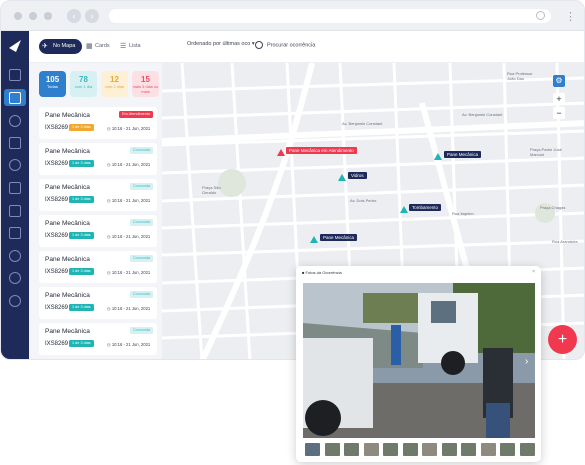 Image resolution: width=585 pixels, height=465 pixels. Describe the element at coordinates (15, 278) in the screenshot. I see `help-icon` at that location.